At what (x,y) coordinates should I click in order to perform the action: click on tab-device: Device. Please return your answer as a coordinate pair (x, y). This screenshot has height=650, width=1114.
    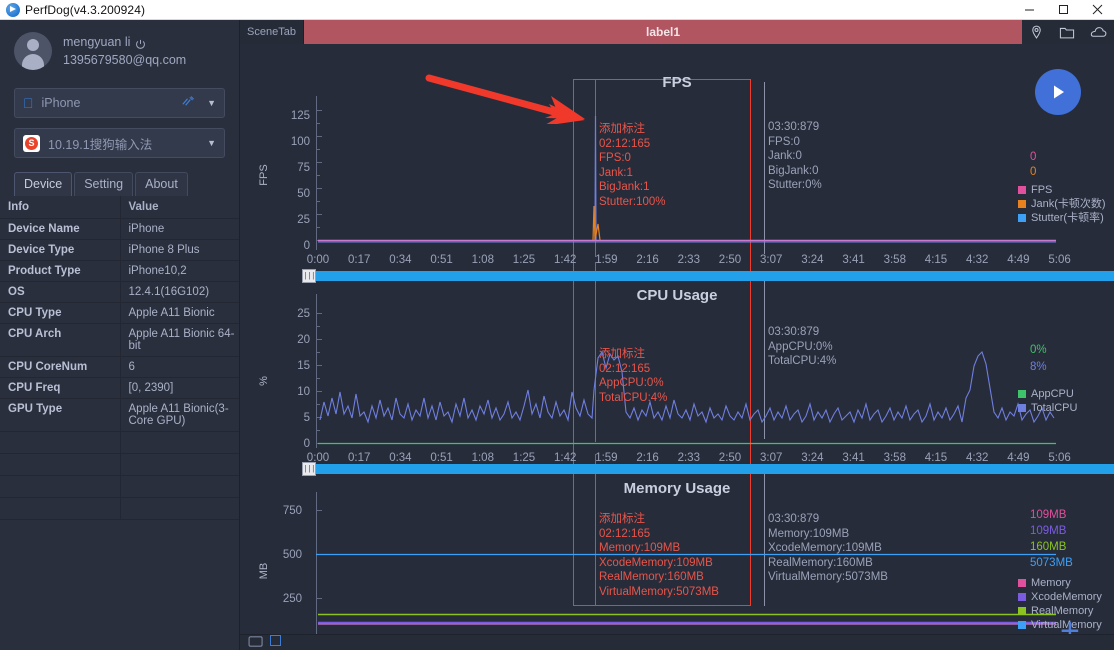
    Looking at the image, I should click on (43, 184).